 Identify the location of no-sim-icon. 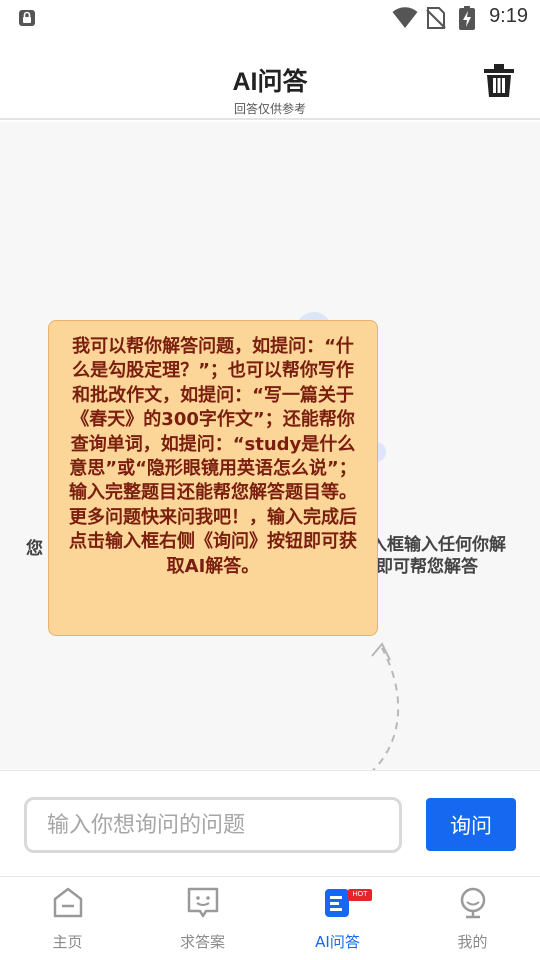
(436, 18).